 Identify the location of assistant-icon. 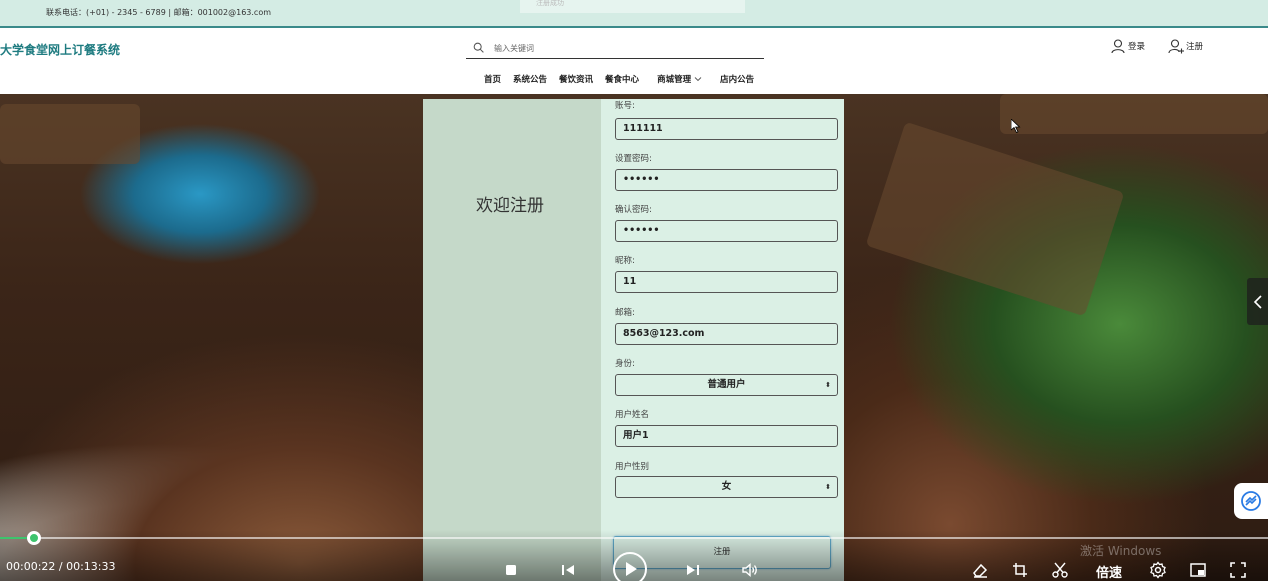
(1251, 501).